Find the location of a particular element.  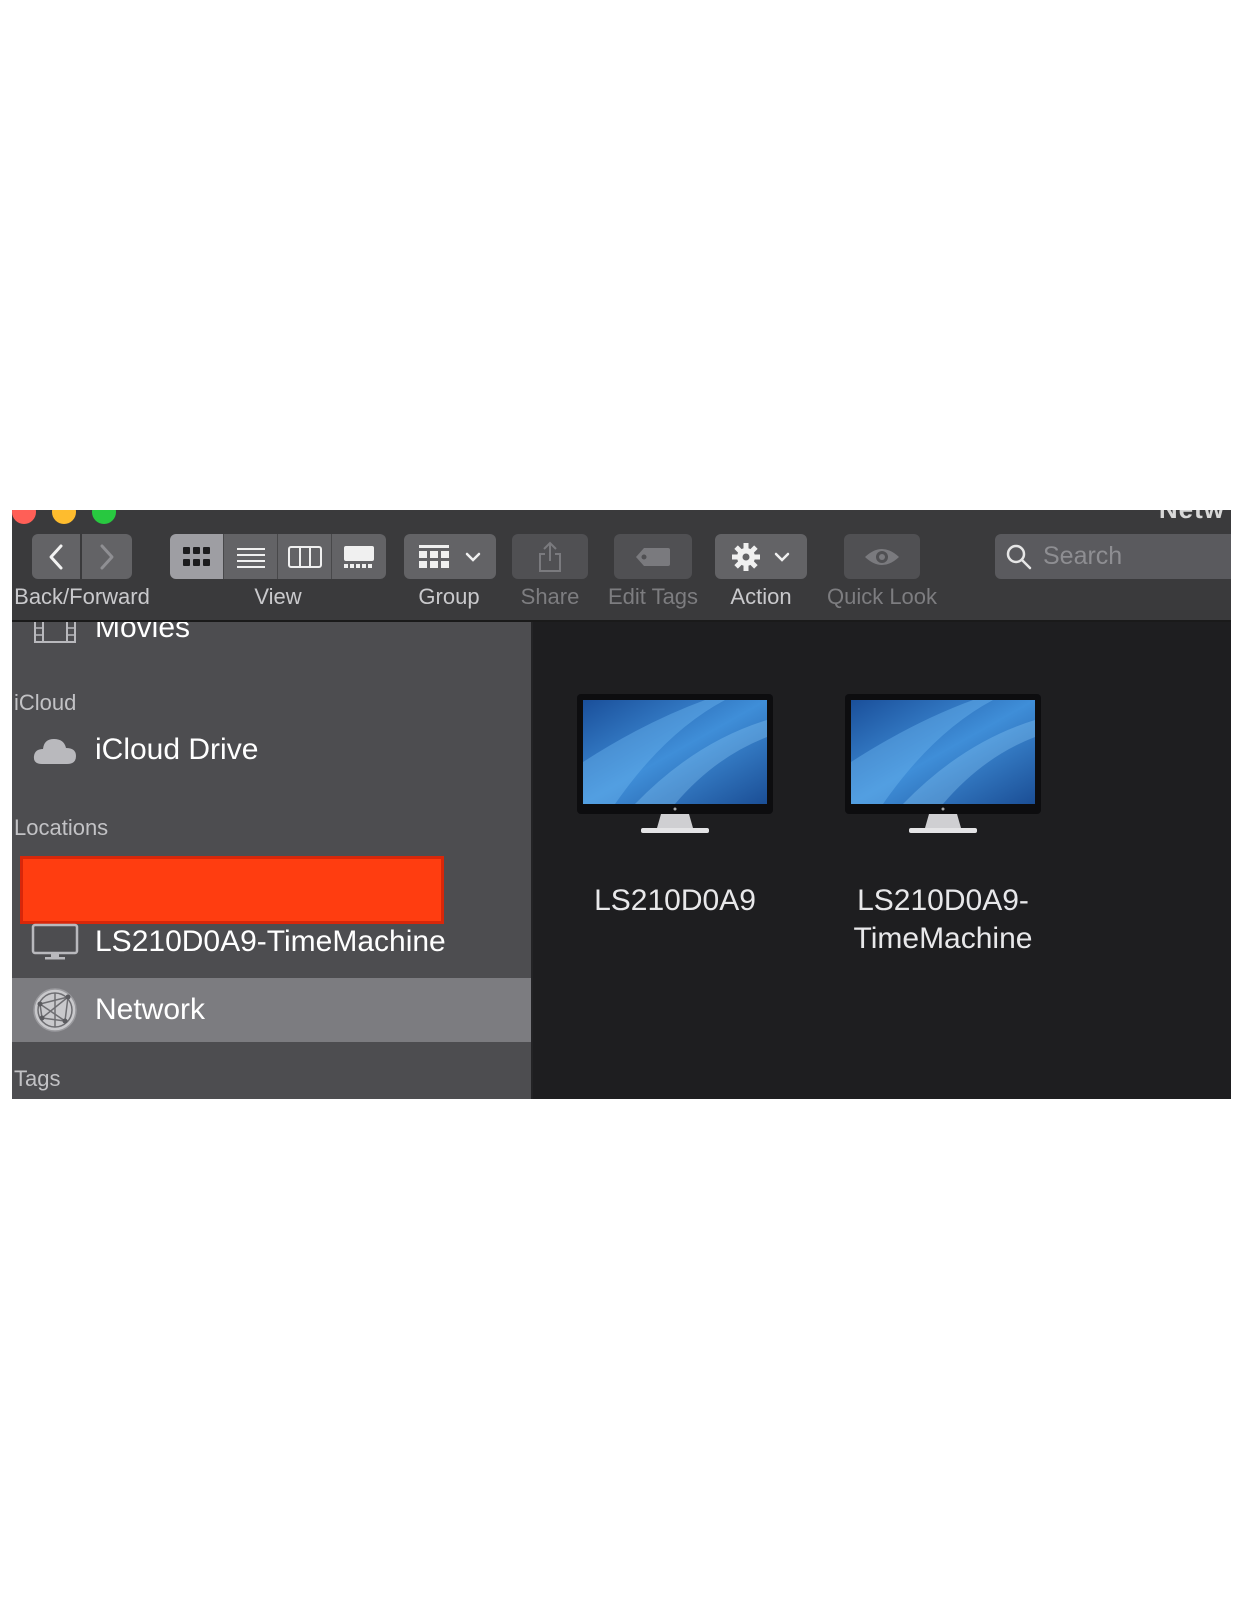

sidebar-item-icloud-drive: iCloud Drive is located at coordinates (271, 750).